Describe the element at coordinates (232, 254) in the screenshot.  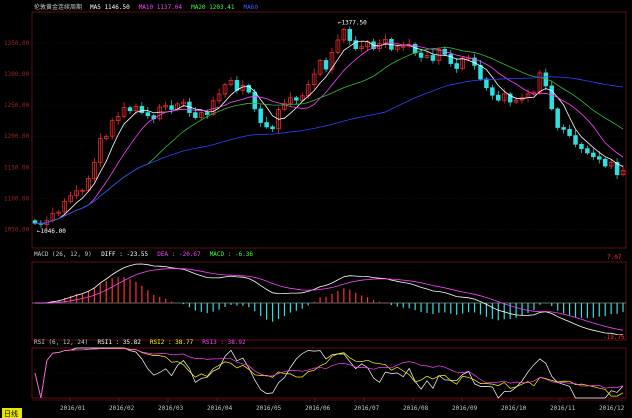
I see `macd-legend-item: MACD : -6.36` at that location.